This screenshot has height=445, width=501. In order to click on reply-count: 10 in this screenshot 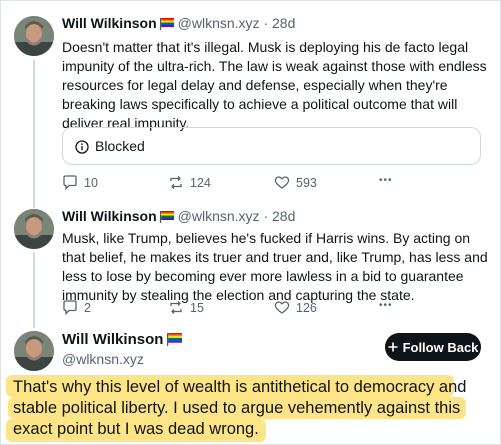, I will do `click(91, 182)`.